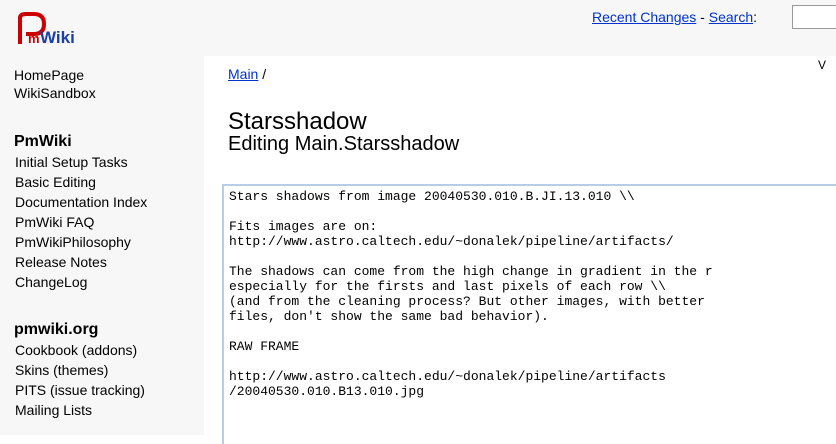 Image resolution: width=836 pixels, height=444 pixels. What do you see at coordinates (43, 141) in the screenshot?
I see `sidebar-heading-pmwiki: PmWiki` at bounding box center [43, 141].